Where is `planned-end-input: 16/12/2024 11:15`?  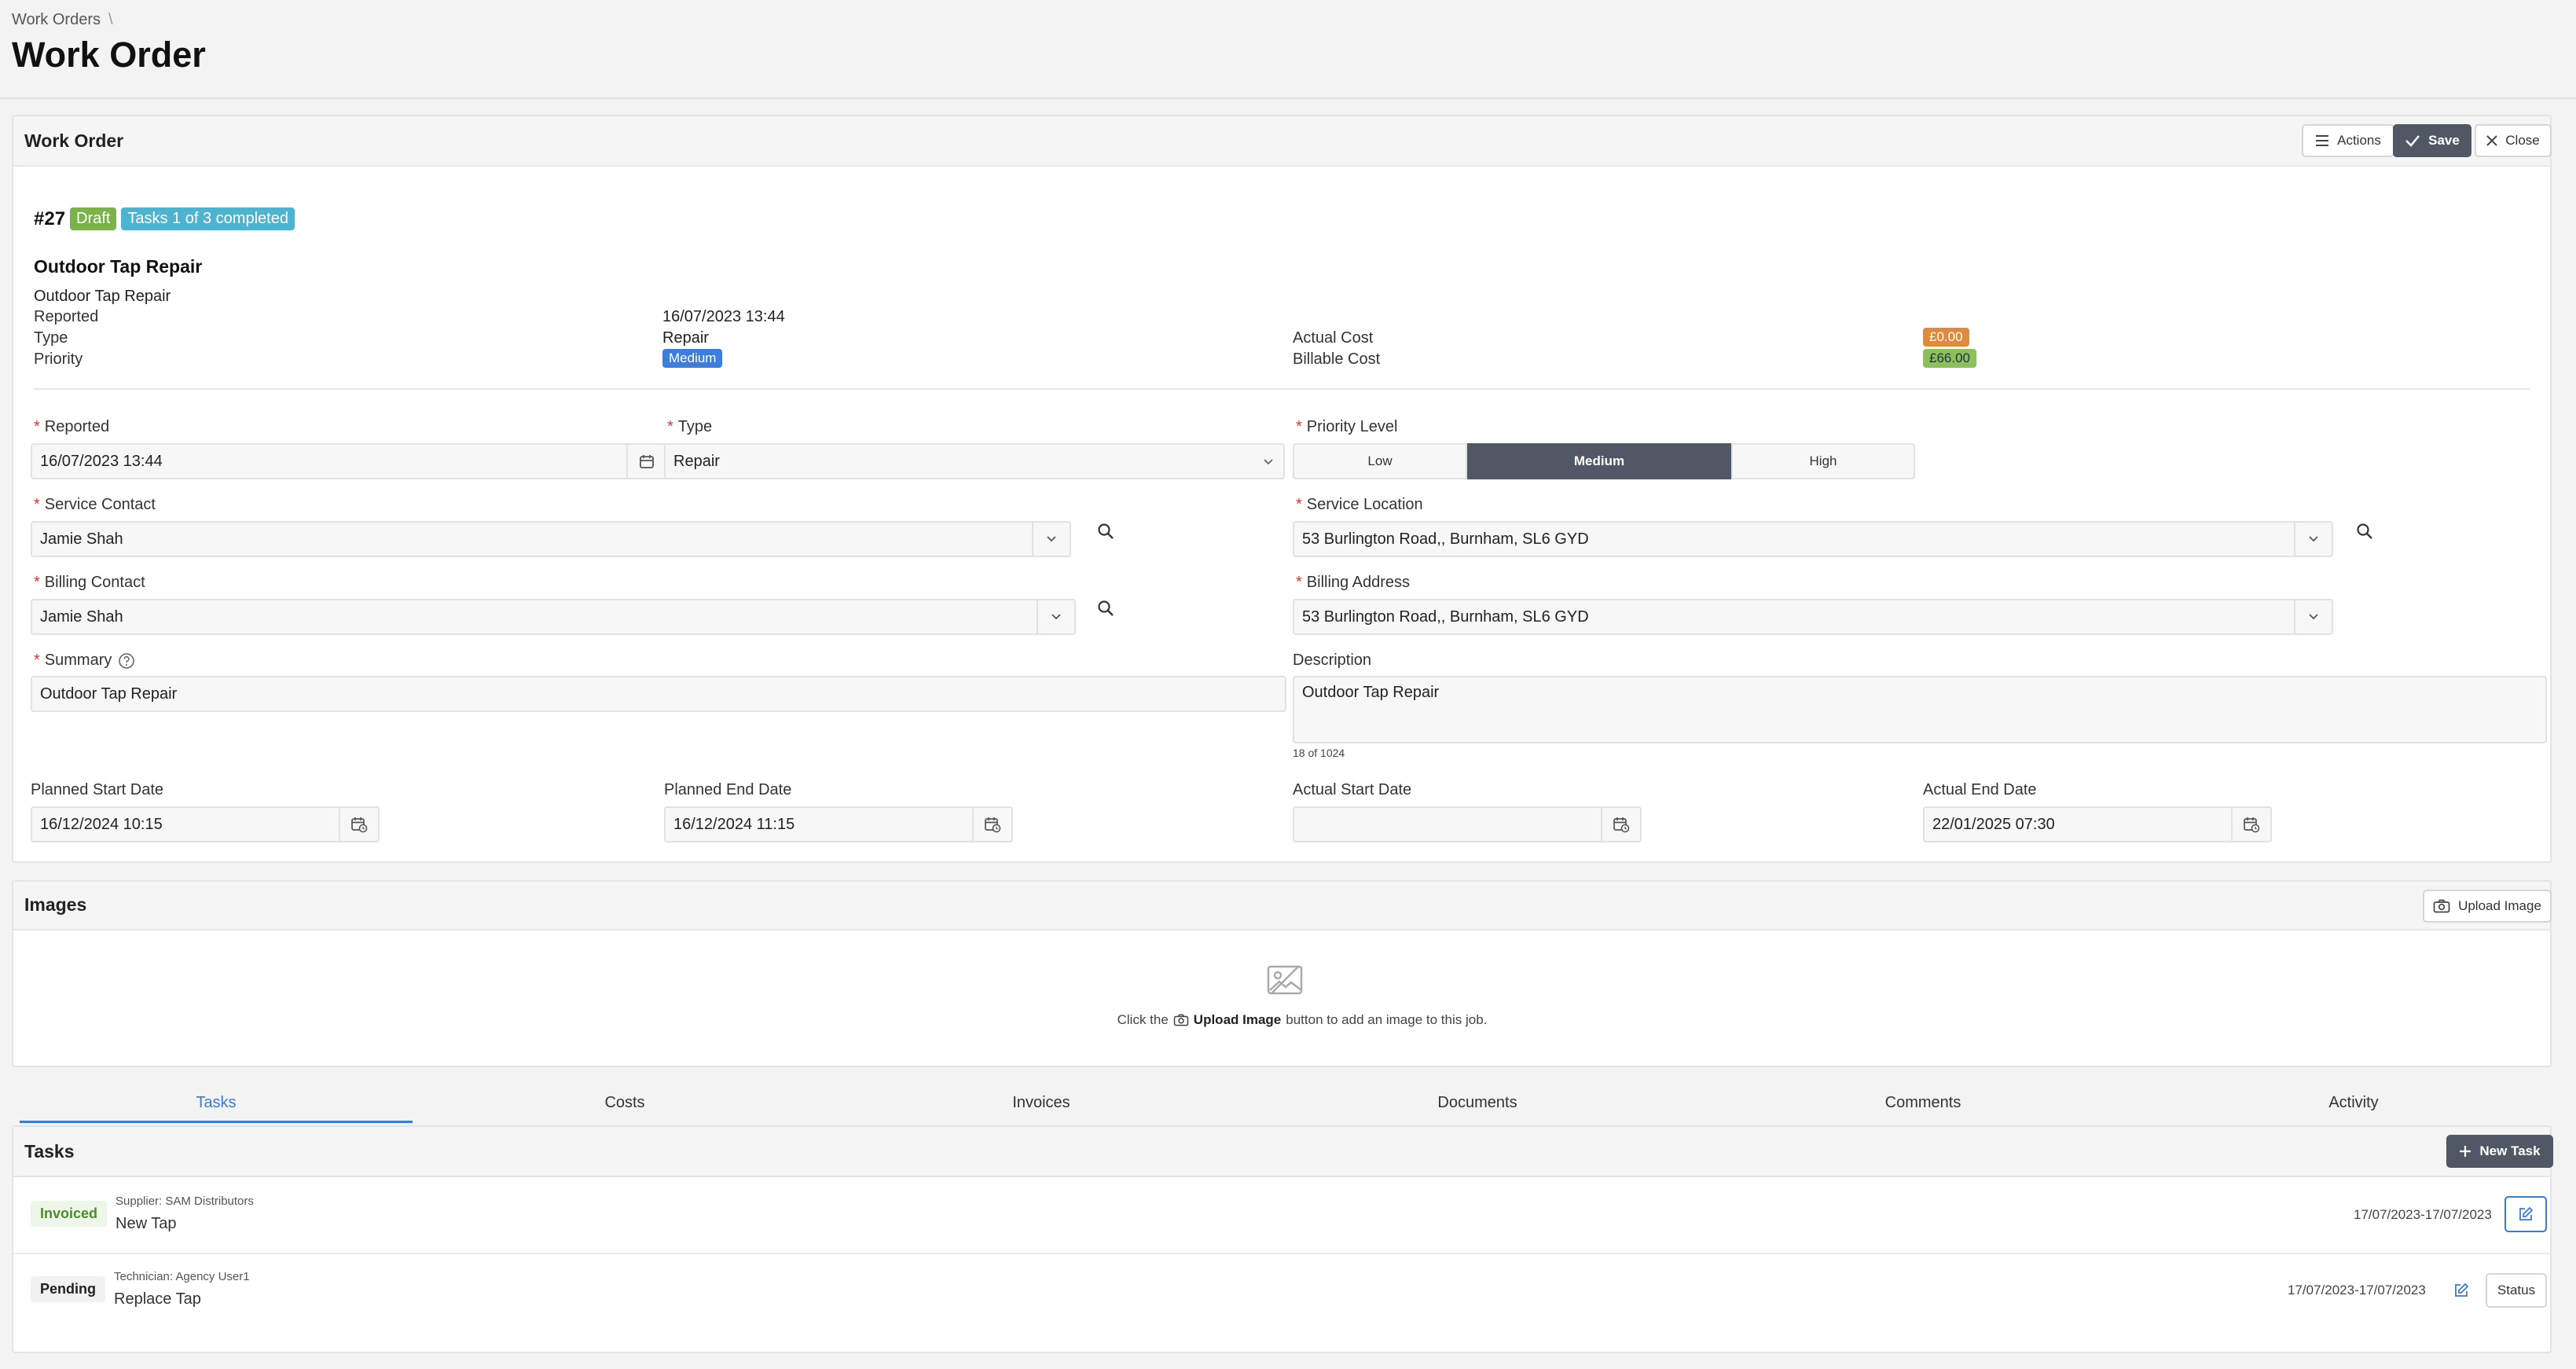
planned-end-input: 16/12/2024 11:15 is located at coordinates (838, 824).